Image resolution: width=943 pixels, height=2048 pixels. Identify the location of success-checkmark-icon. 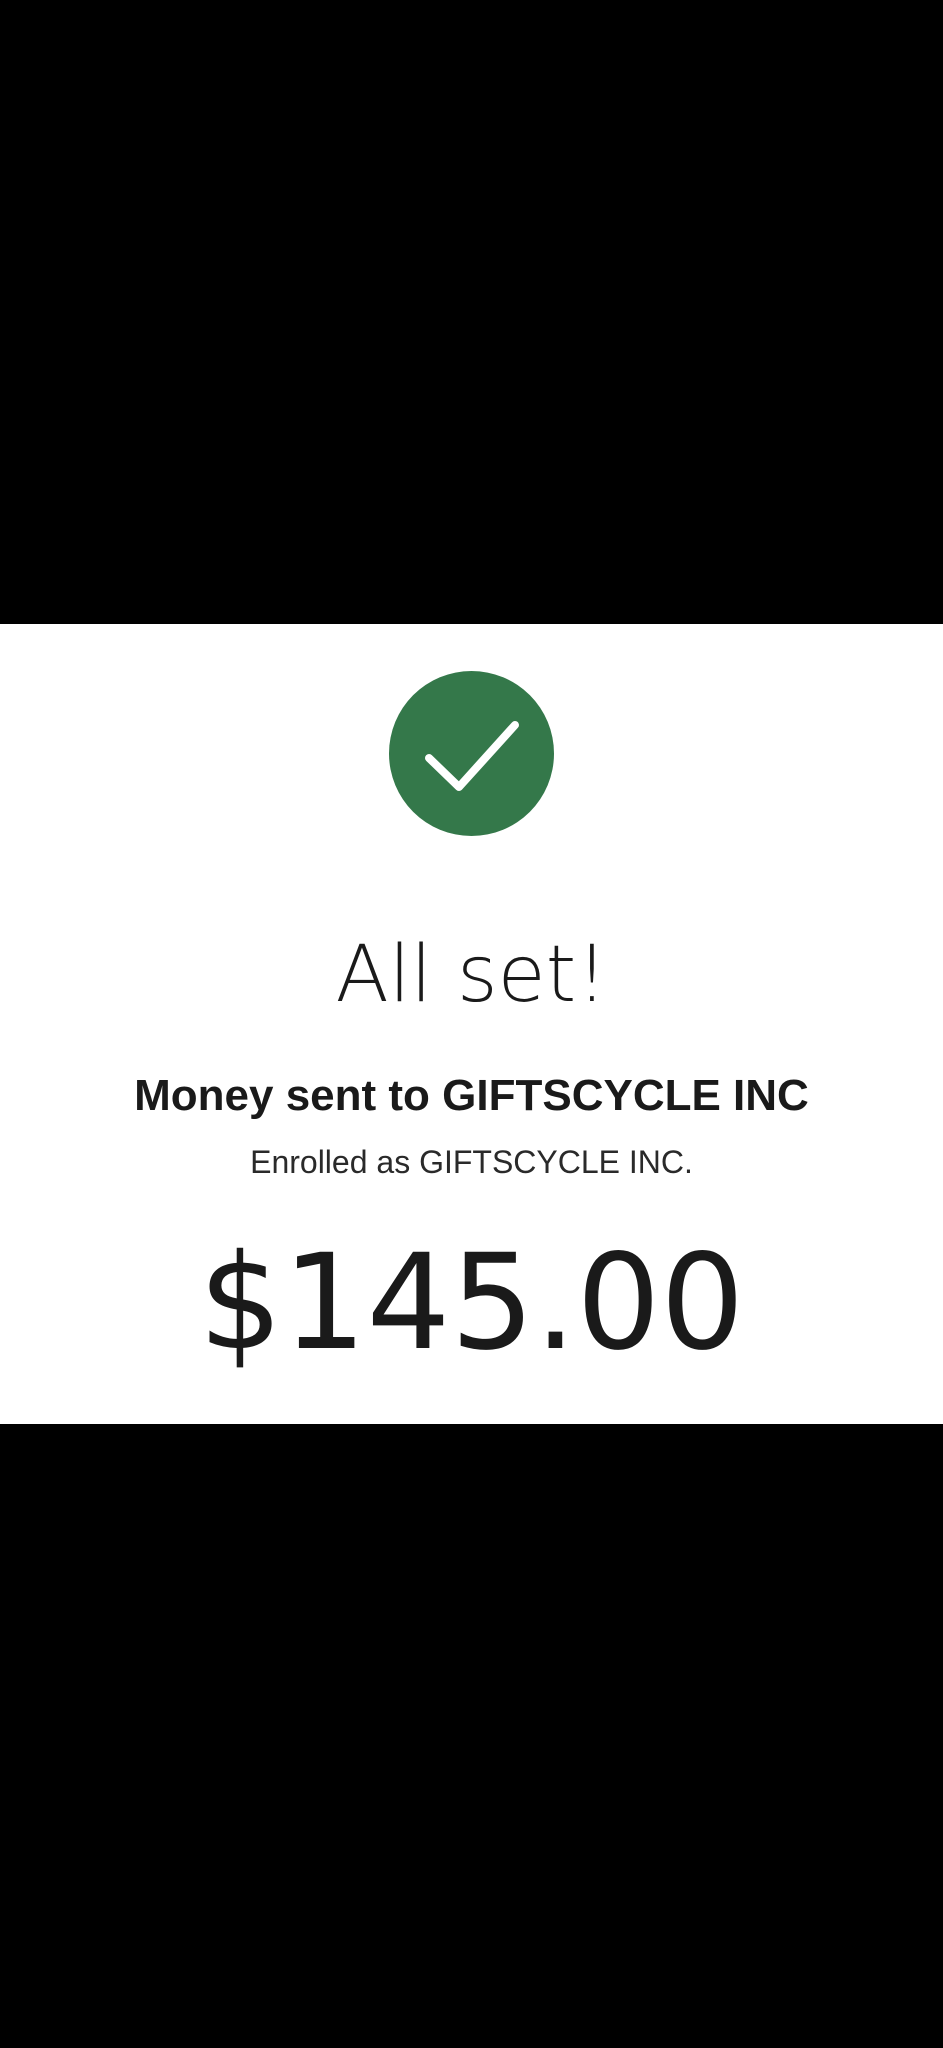
(471, 753).